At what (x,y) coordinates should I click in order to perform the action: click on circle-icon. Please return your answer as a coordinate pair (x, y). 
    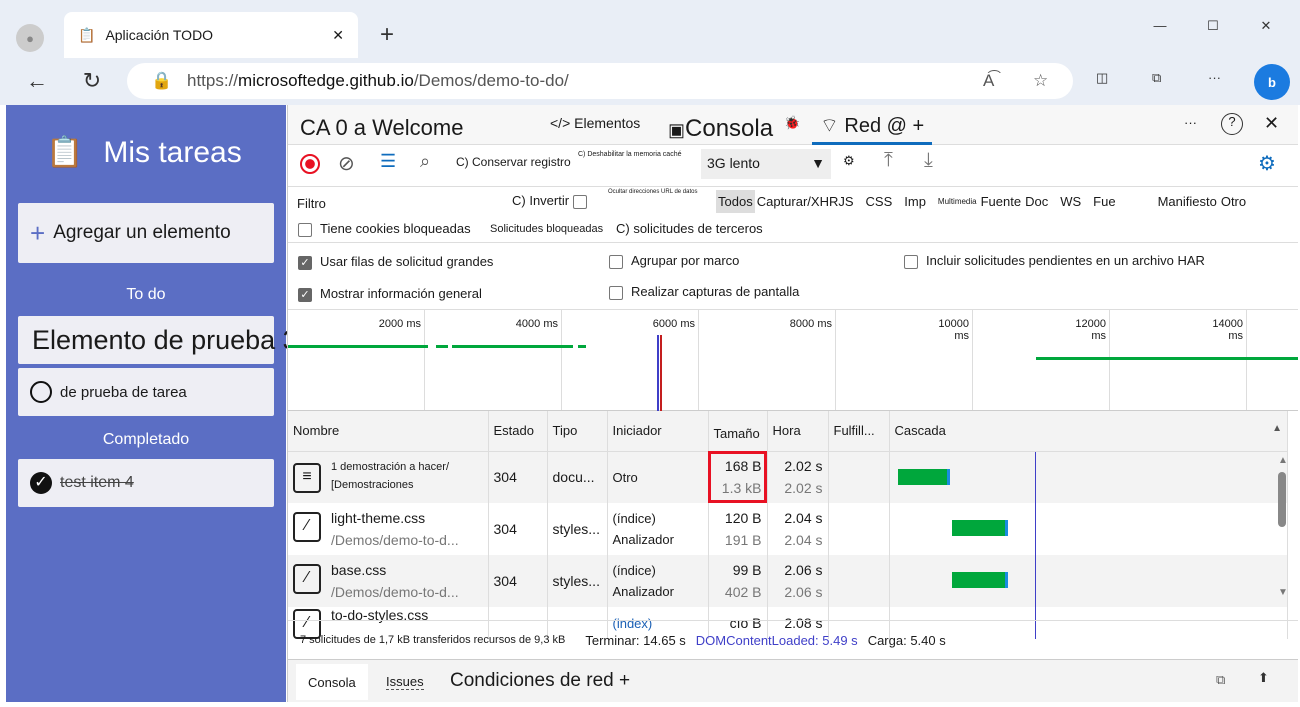
    Looking at the image, I should click on (41, 392).